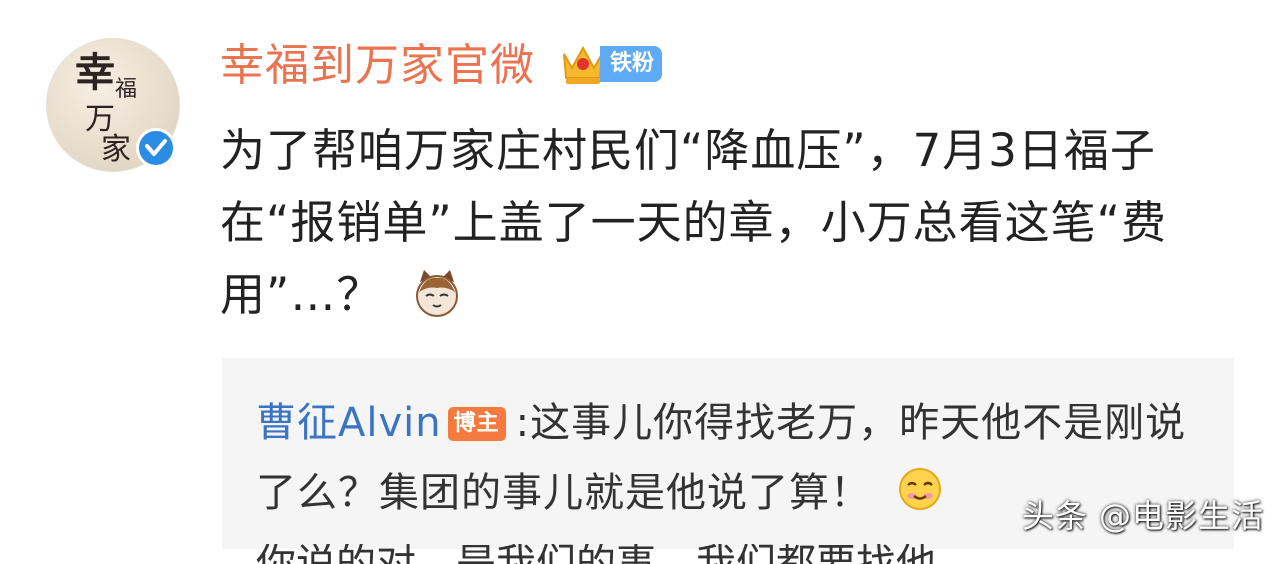 This screenshot has width=1280, height=564. What do you see at coordinates (736, 554) in the screenshot?
I see `repost-next-line-partial: 你说的对，是我们的事，我们都要找他` at bounding box center [736, 554].